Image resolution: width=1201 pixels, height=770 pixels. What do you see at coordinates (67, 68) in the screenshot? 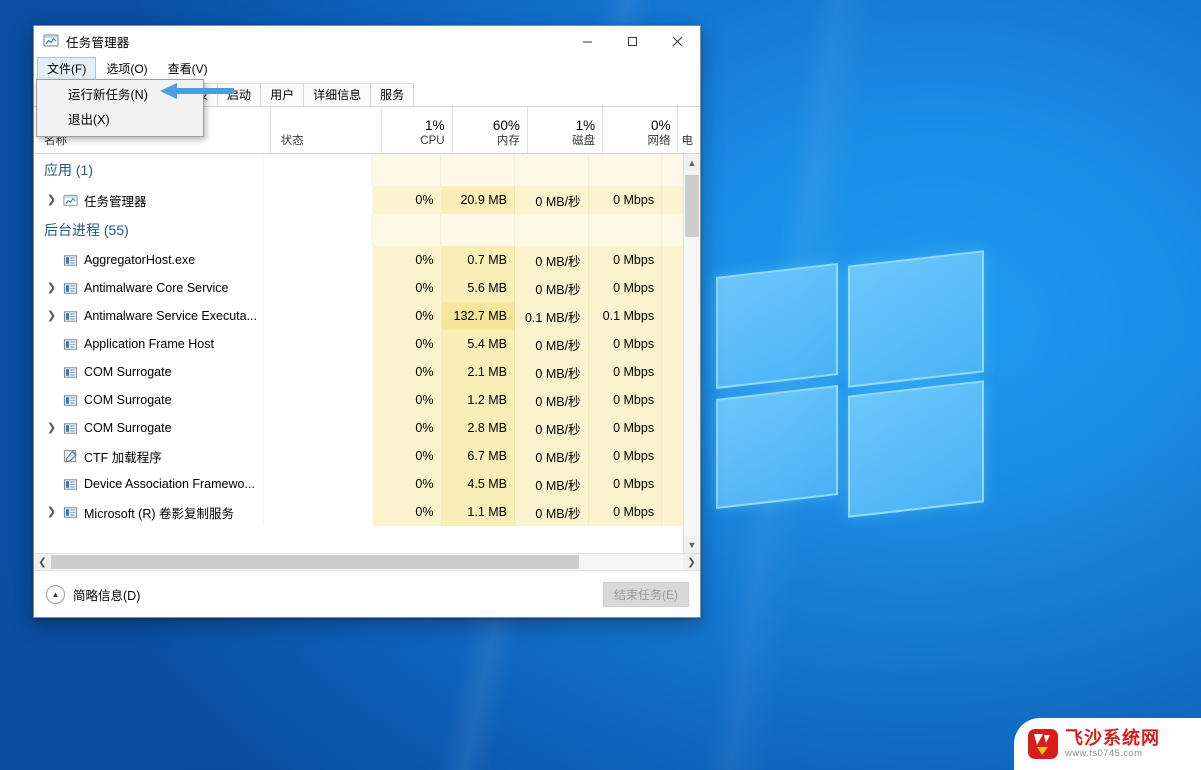
I see `menu-file: 文件(F)` at bounding box center [67, 68].